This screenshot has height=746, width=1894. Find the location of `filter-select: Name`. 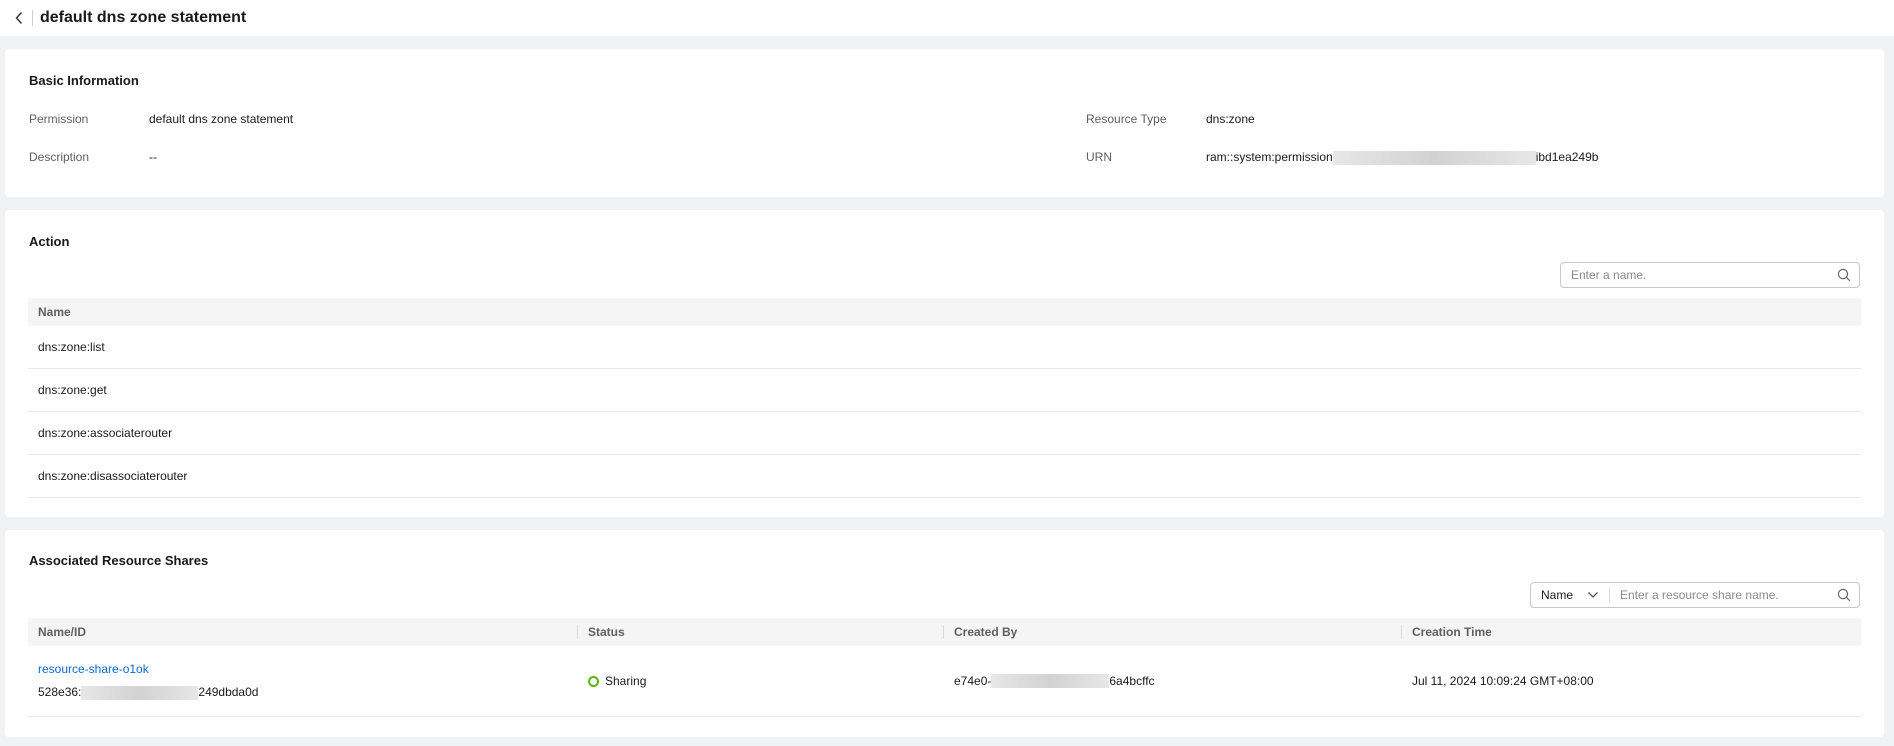

filter-select: Name is located at coordinates (1571, 595).